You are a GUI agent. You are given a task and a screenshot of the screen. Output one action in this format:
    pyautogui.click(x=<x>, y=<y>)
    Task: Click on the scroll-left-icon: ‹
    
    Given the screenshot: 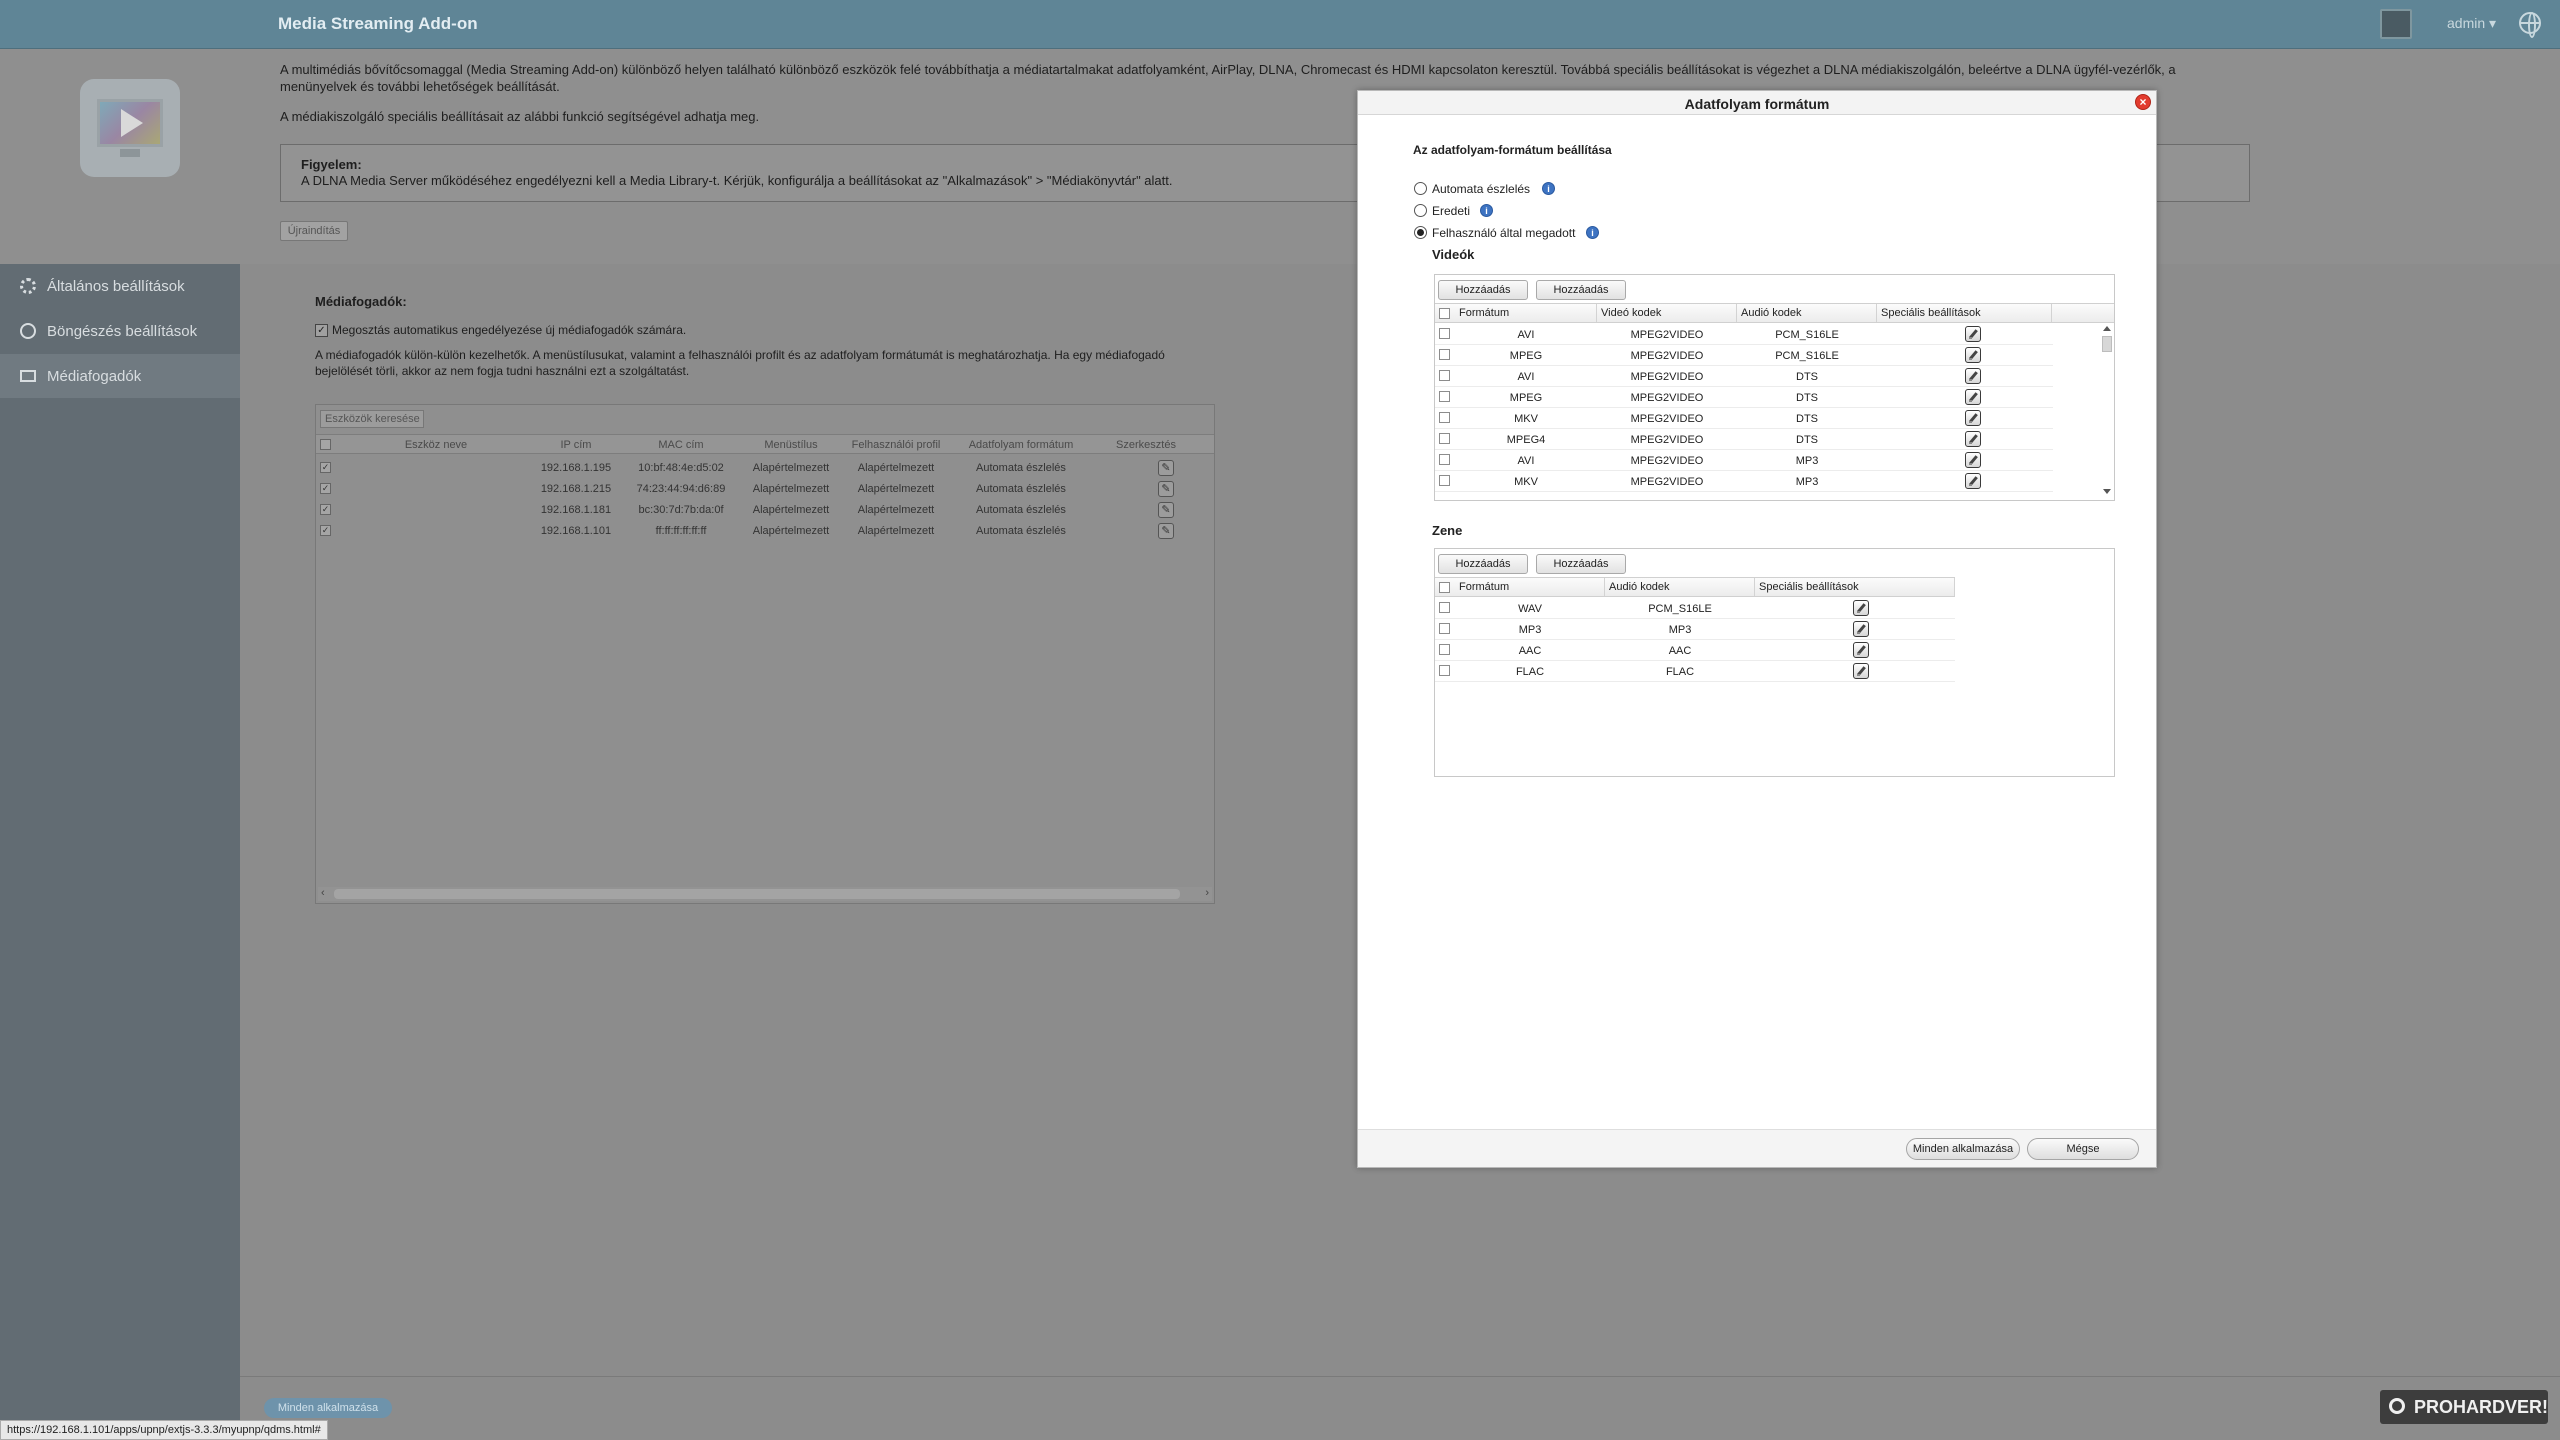 What is the action you would take?
    pyautogui.click(x=323, y=893)
    